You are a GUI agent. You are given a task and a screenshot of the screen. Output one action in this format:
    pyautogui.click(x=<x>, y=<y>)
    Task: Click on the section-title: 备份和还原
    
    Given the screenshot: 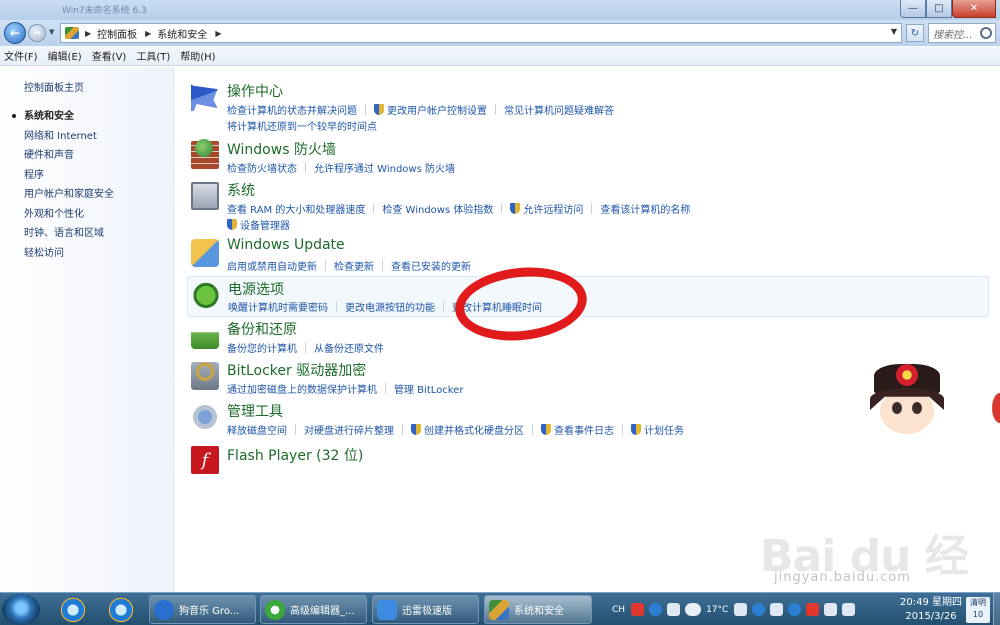 What is the action you would take?
    pyautogui.click(x=262, y=329)
    